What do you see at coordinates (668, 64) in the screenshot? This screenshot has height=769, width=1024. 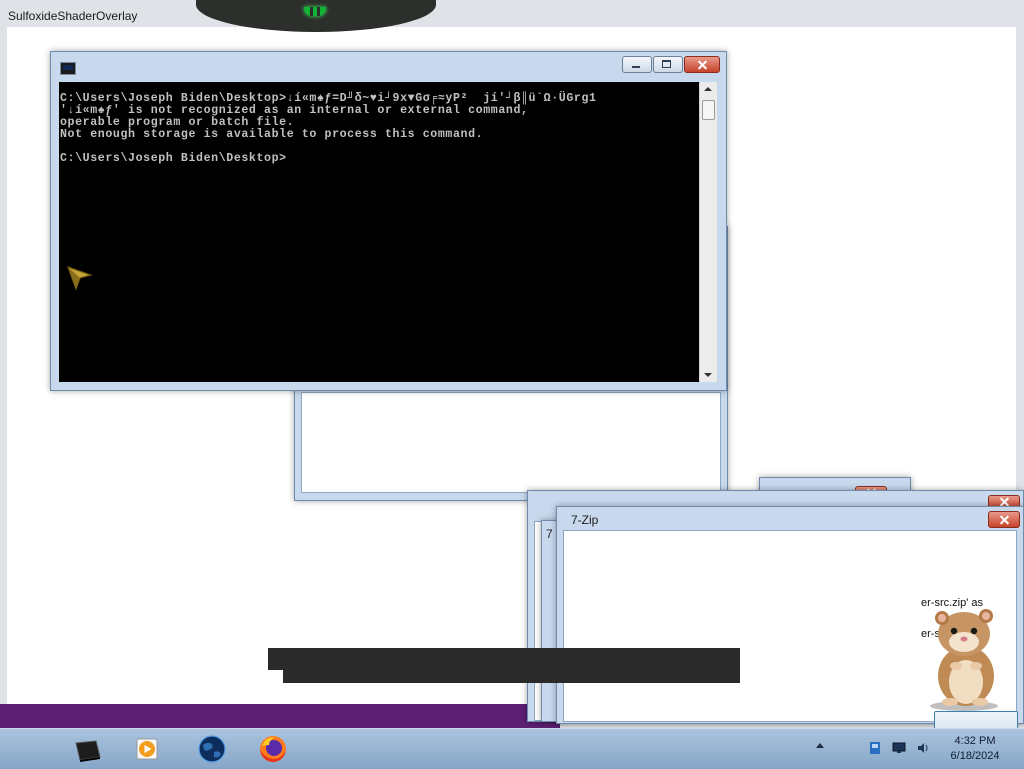 I see `maximize-button` at bounding box center [668, 64].